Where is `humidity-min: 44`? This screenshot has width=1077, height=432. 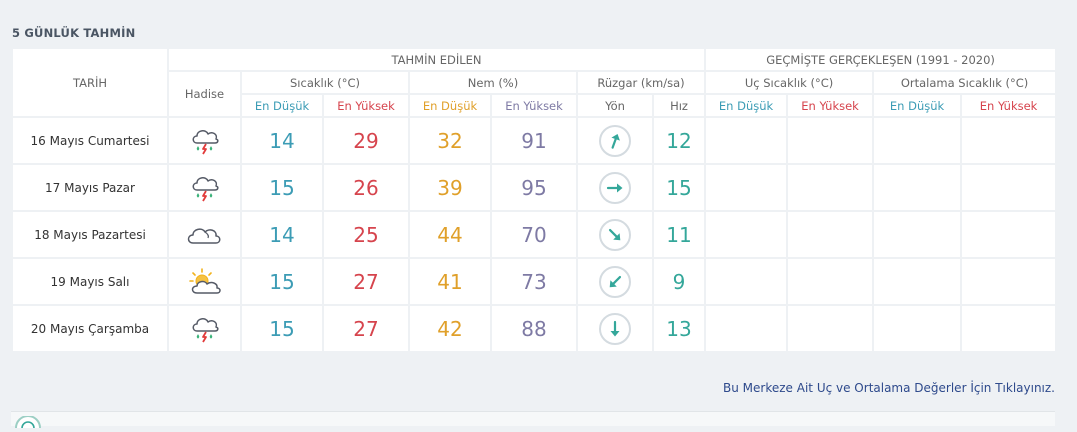 humidity-min: 44 is located at coordinates (450, 234).